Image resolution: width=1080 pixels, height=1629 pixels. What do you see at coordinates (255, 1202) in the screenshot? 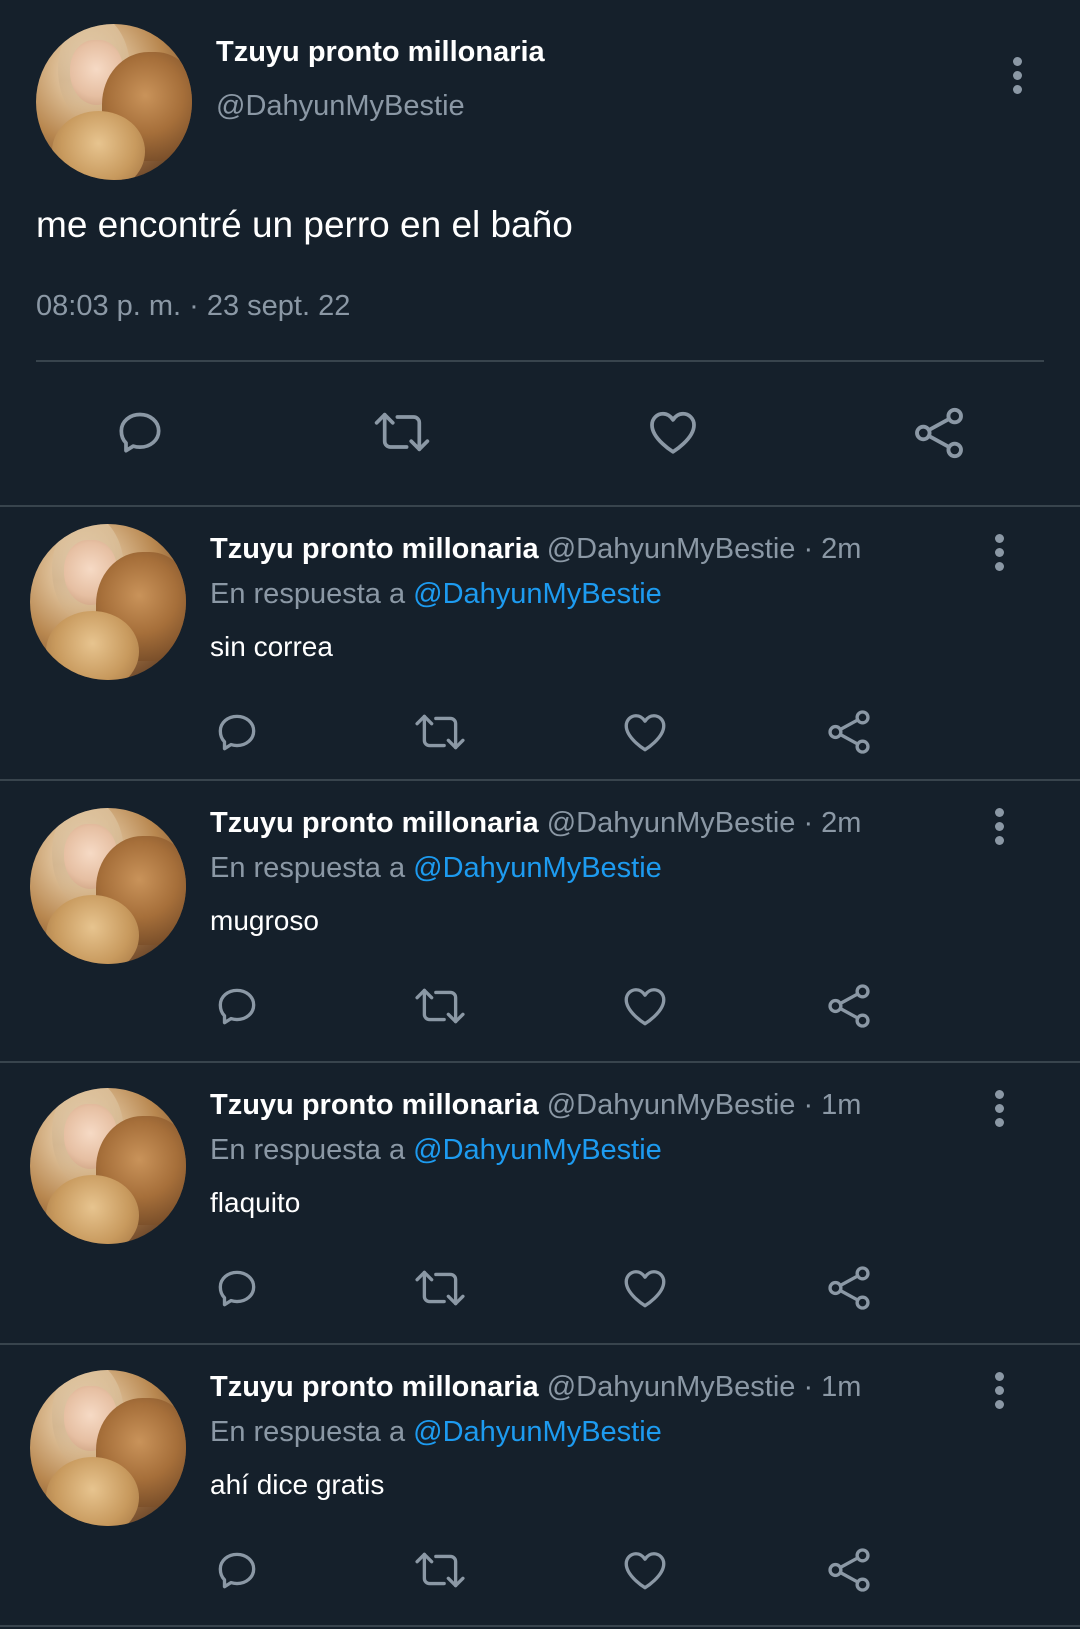
I see `reply-text: flaquito` at bounding box center [255, 1202].